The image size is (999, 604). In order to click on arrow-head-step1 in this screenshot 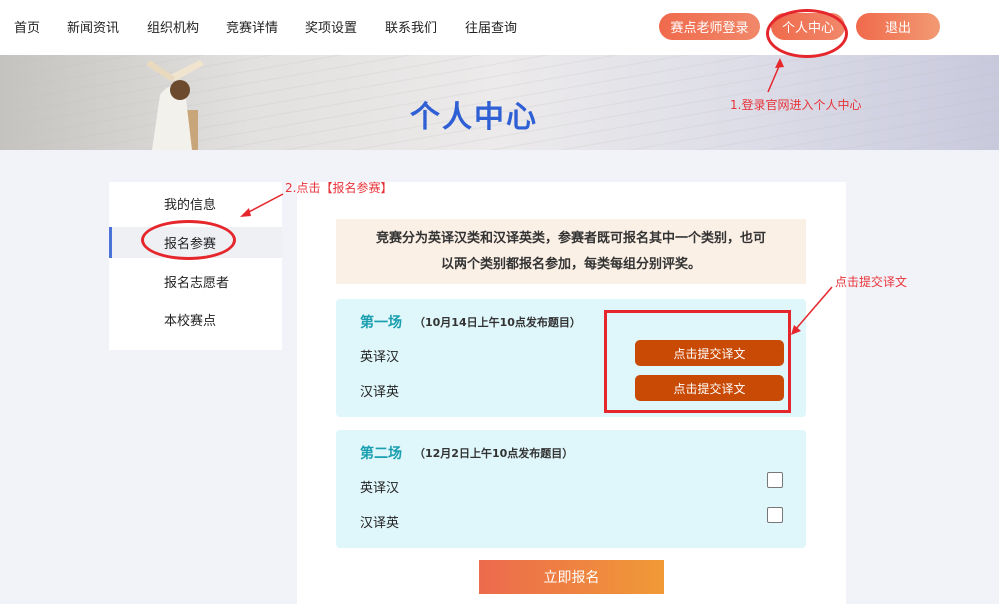, I will do `click(779, 63)`.